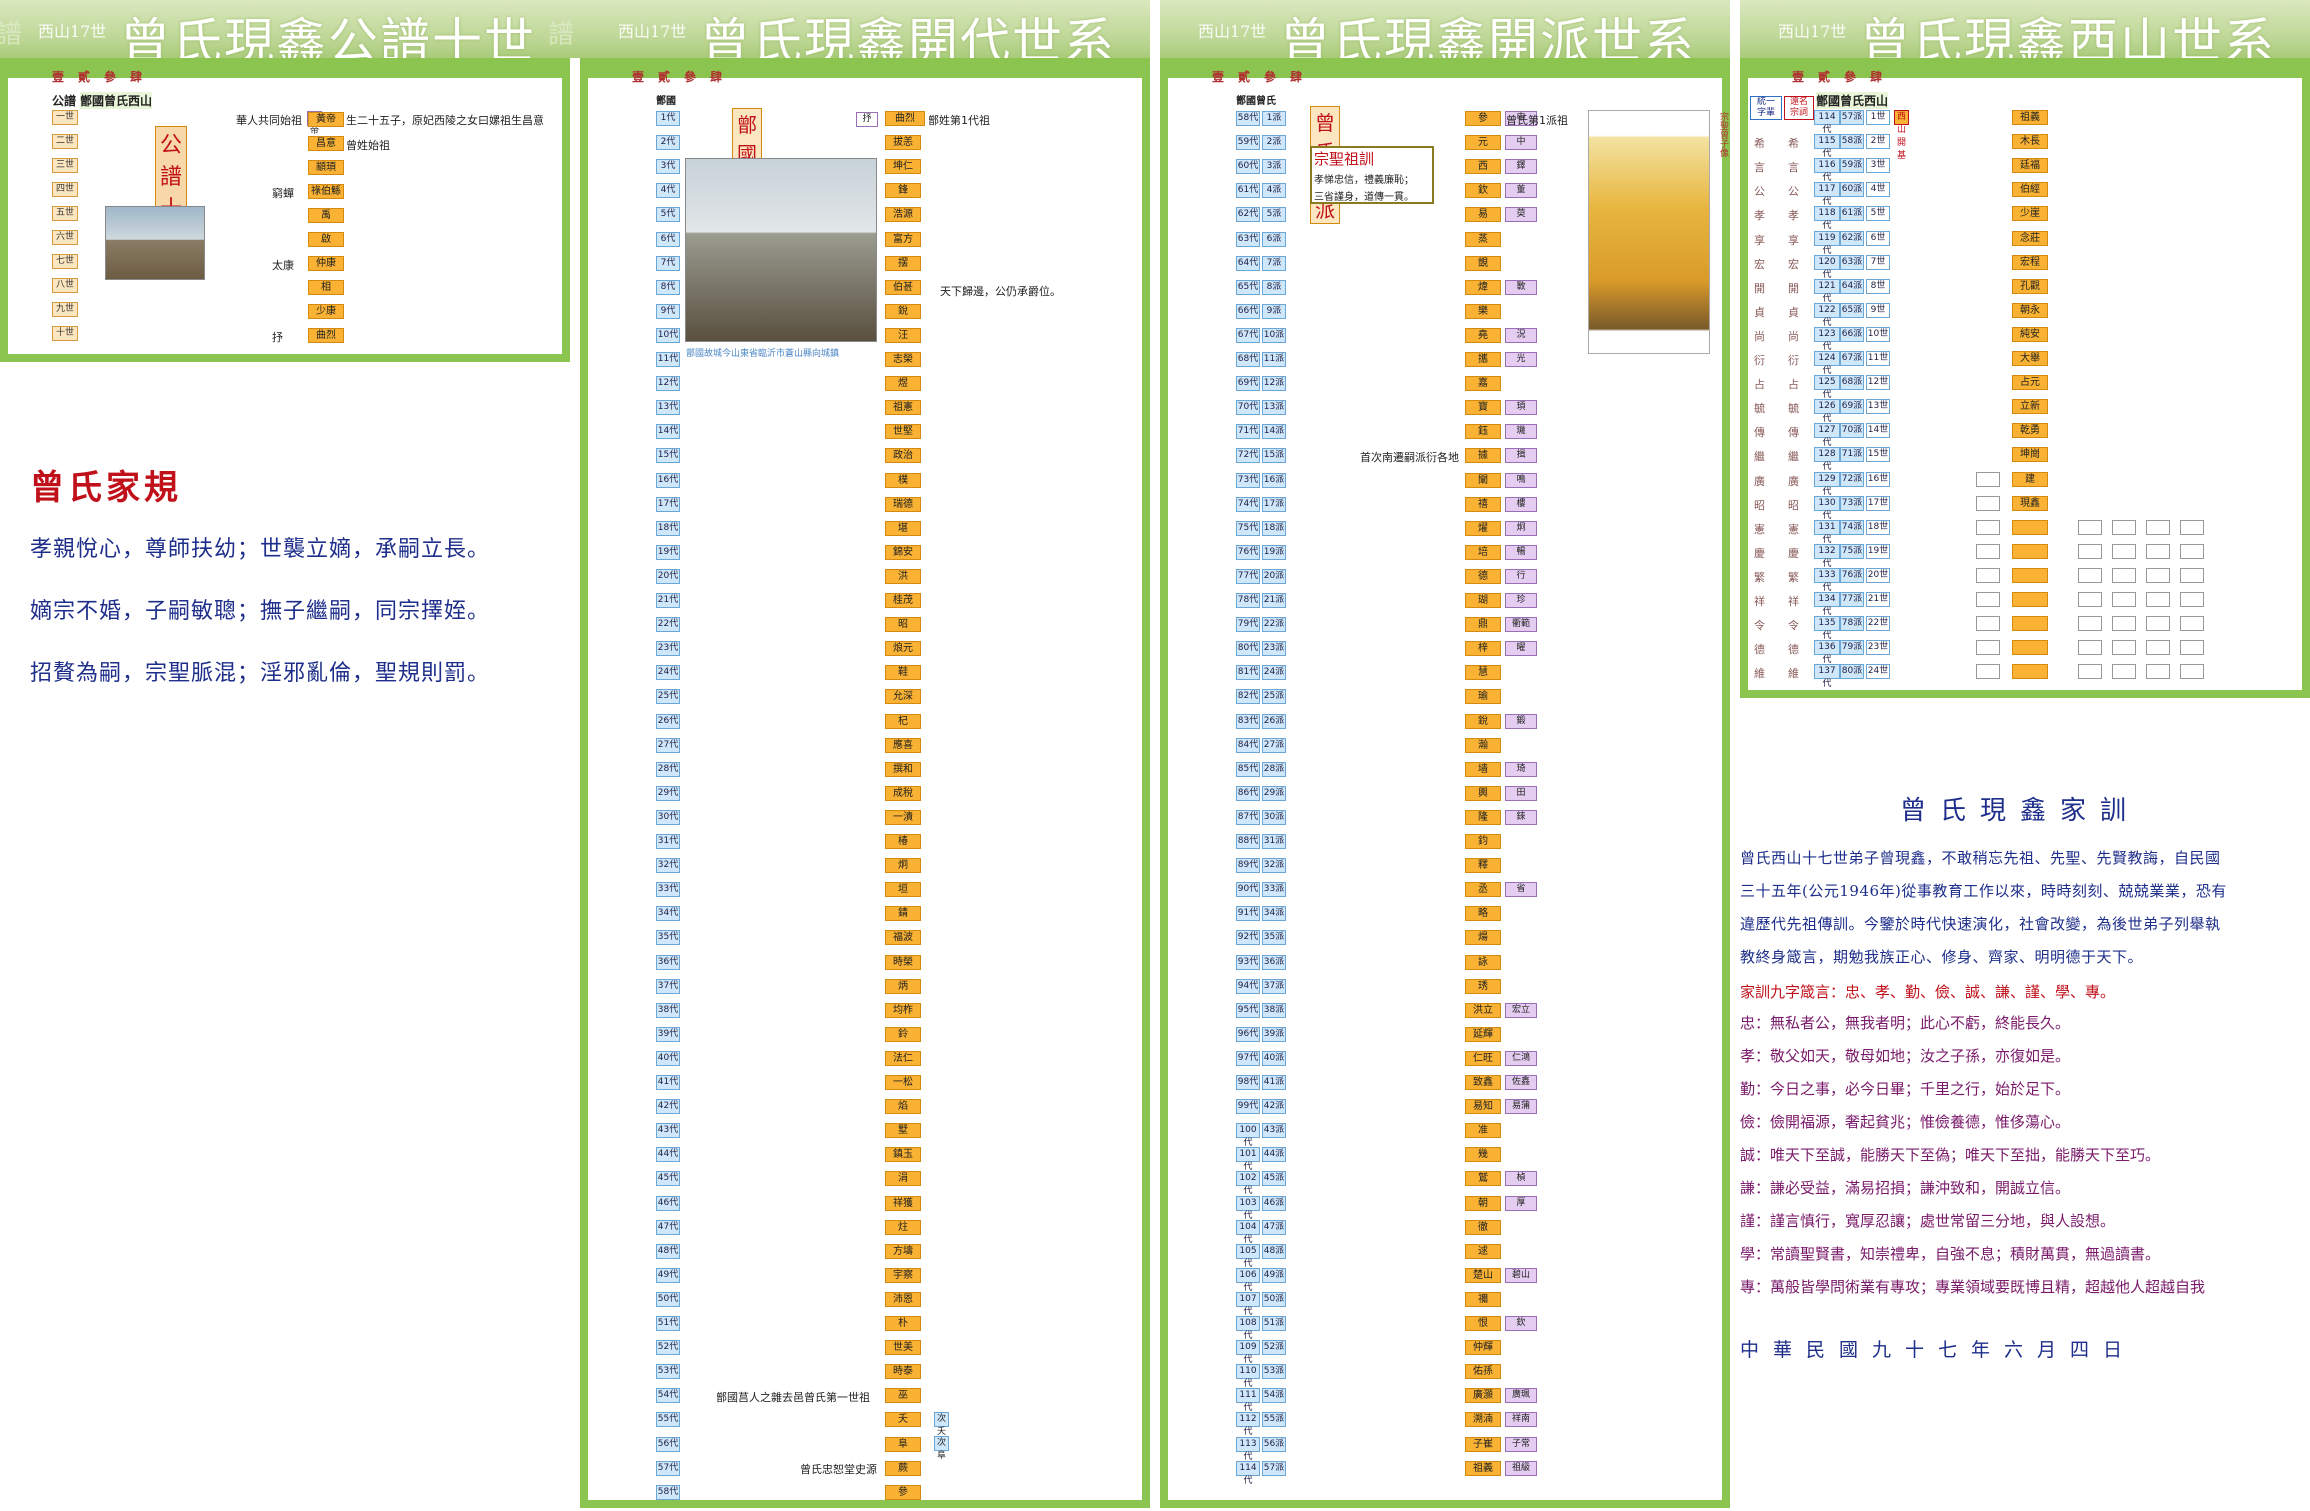  Describe the element at coordinates (1827, 267) in the screenshot. I see `gen-cell: 120代` at that location.